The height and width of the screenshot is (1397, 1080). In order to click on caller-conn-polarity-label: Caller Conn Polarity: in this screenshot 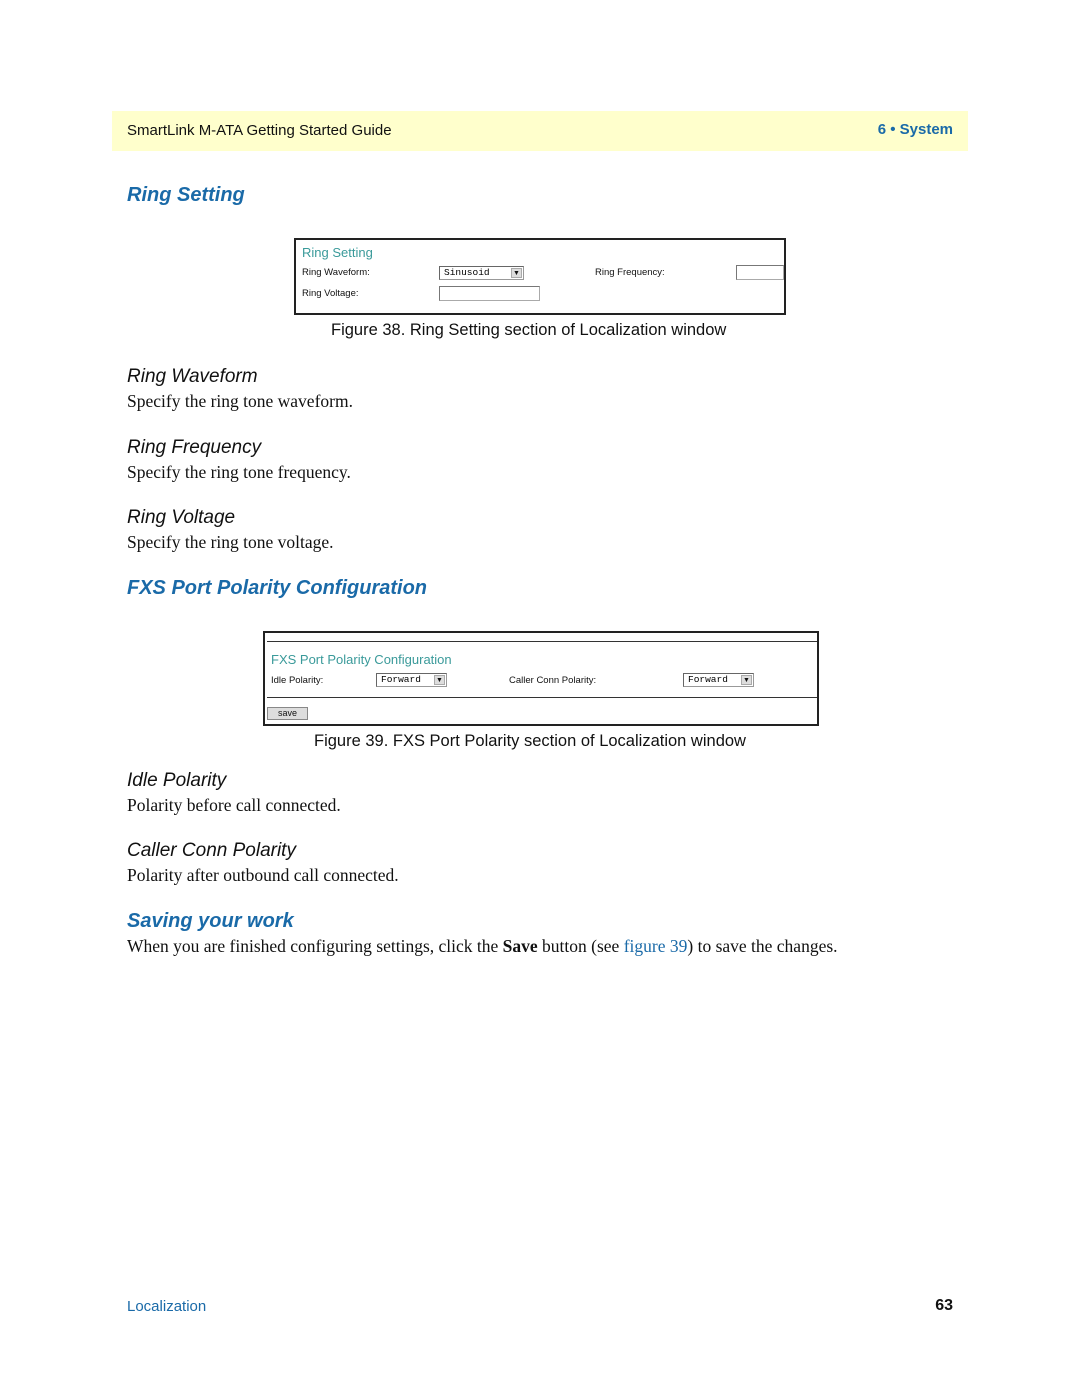, I will do `click(553, 680)`.